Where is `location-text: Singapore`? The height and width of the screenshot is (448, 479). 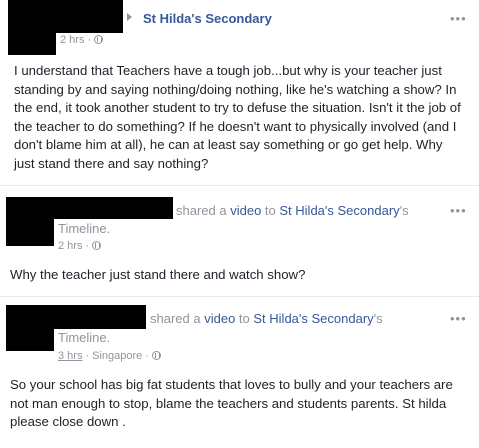 location-text: Singapore is located at coordinates (117, 356).